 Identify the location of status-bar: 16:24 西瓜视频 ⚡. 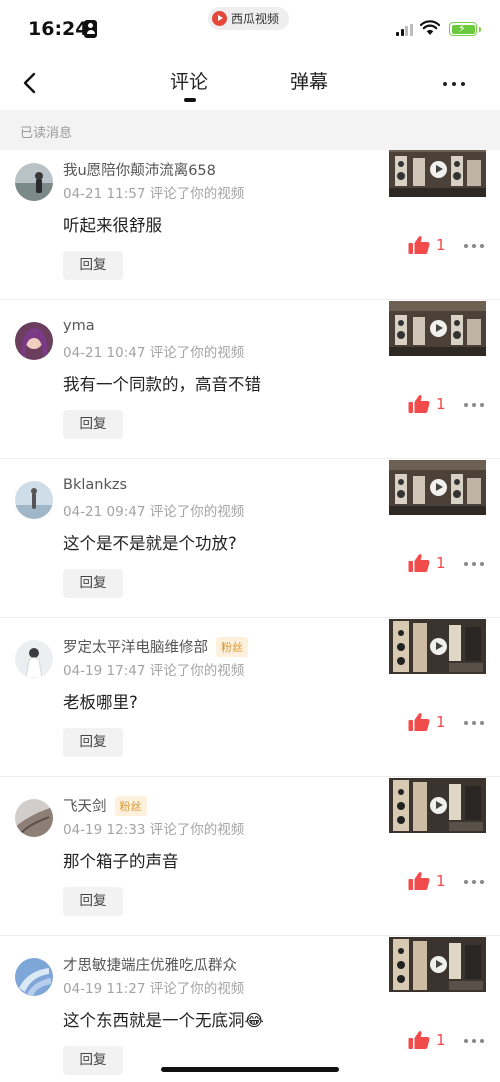
(250, 29).